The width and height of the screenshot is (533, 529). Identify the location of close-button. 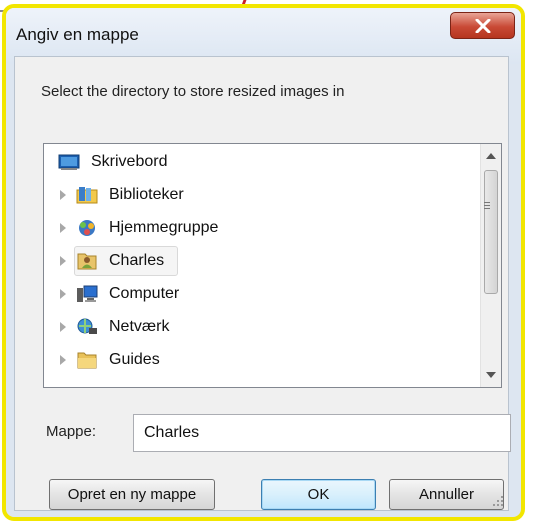
(482, 25).